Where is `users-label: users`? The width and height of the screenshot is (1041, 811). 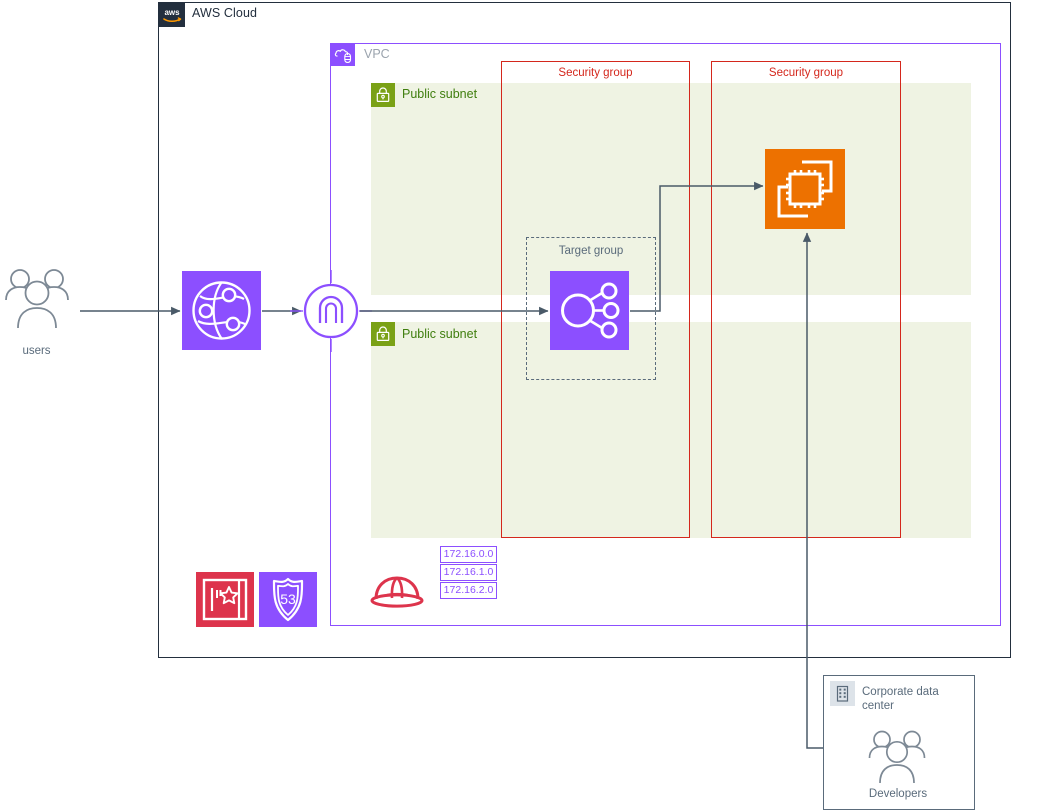
users-label: users is located at coordinates (36, 351).